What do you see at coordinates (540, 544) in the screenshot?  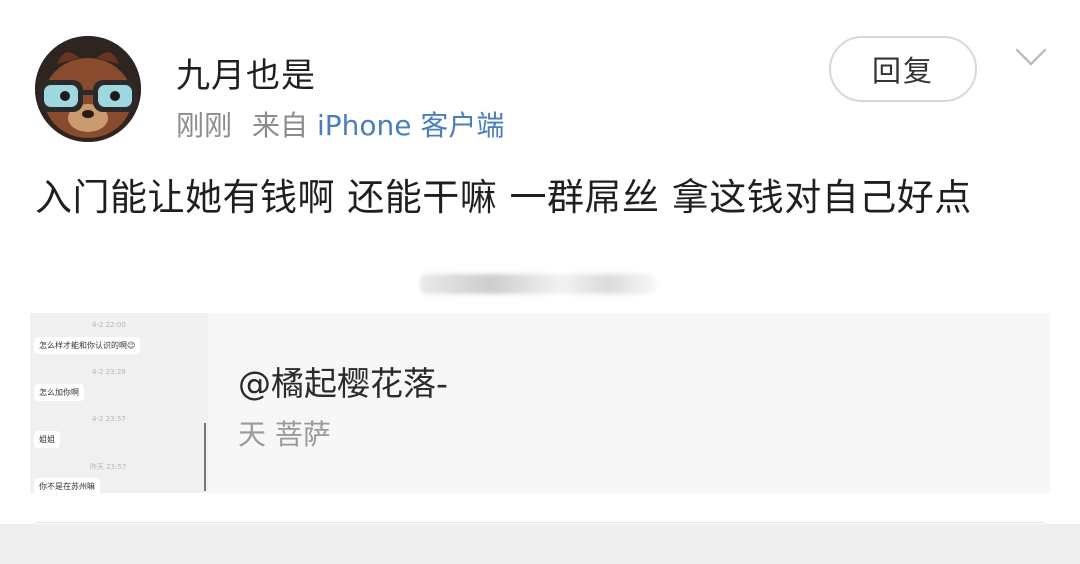 I see `bottom-separator-bar` at bounding box center [540, 544].